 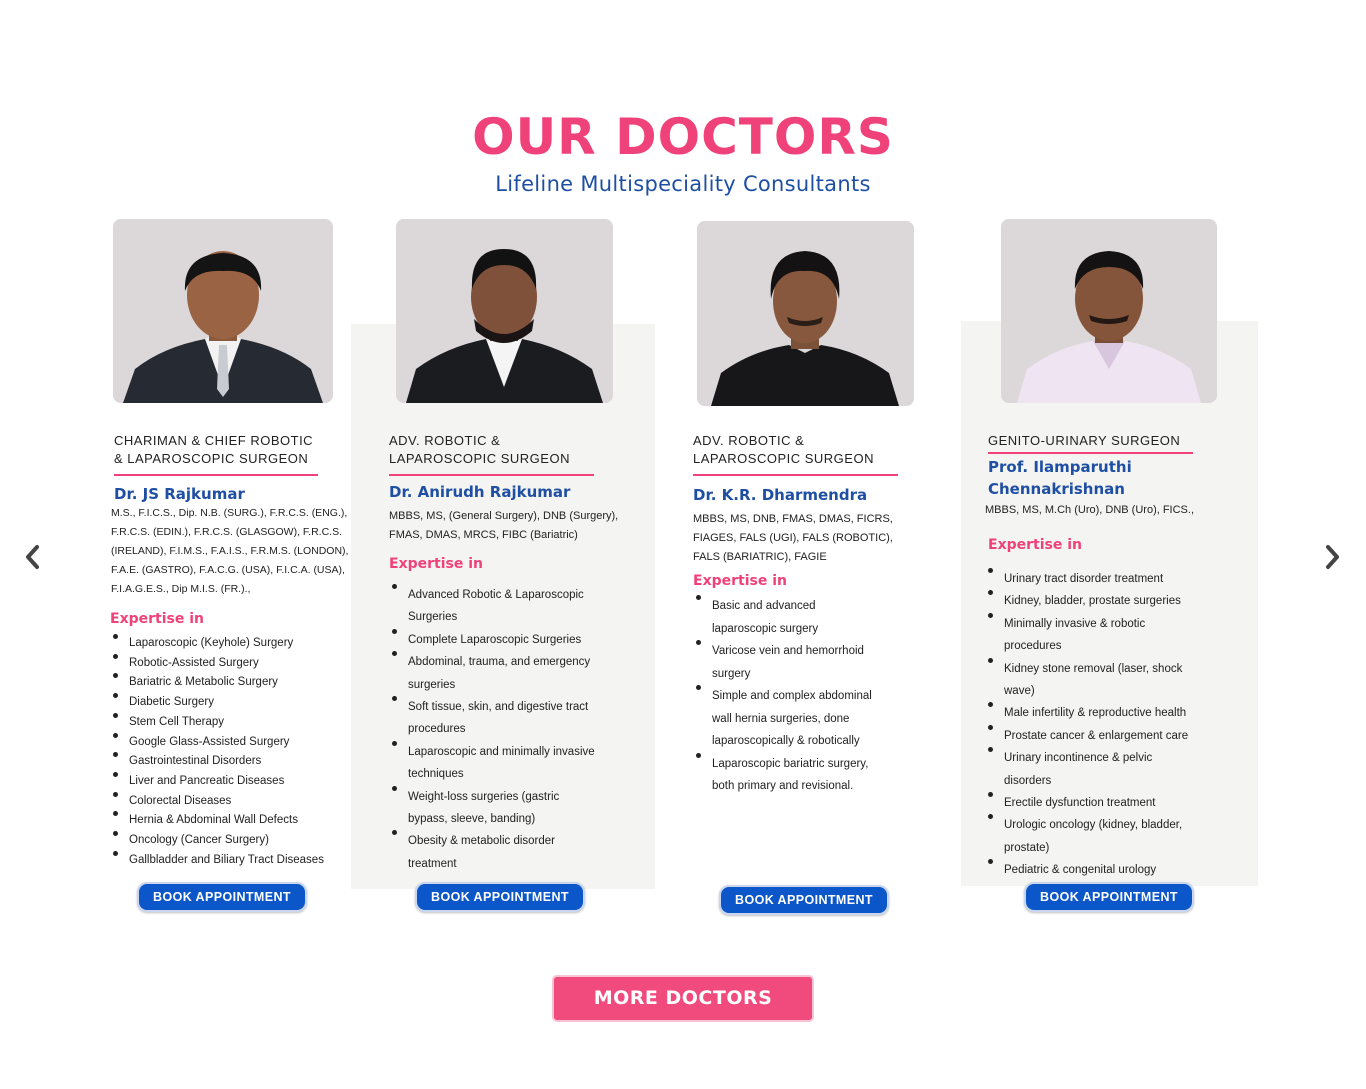 I want to click on list-item: Urologic oncology (kidney, bladder,, so click(x=1110, y=825).